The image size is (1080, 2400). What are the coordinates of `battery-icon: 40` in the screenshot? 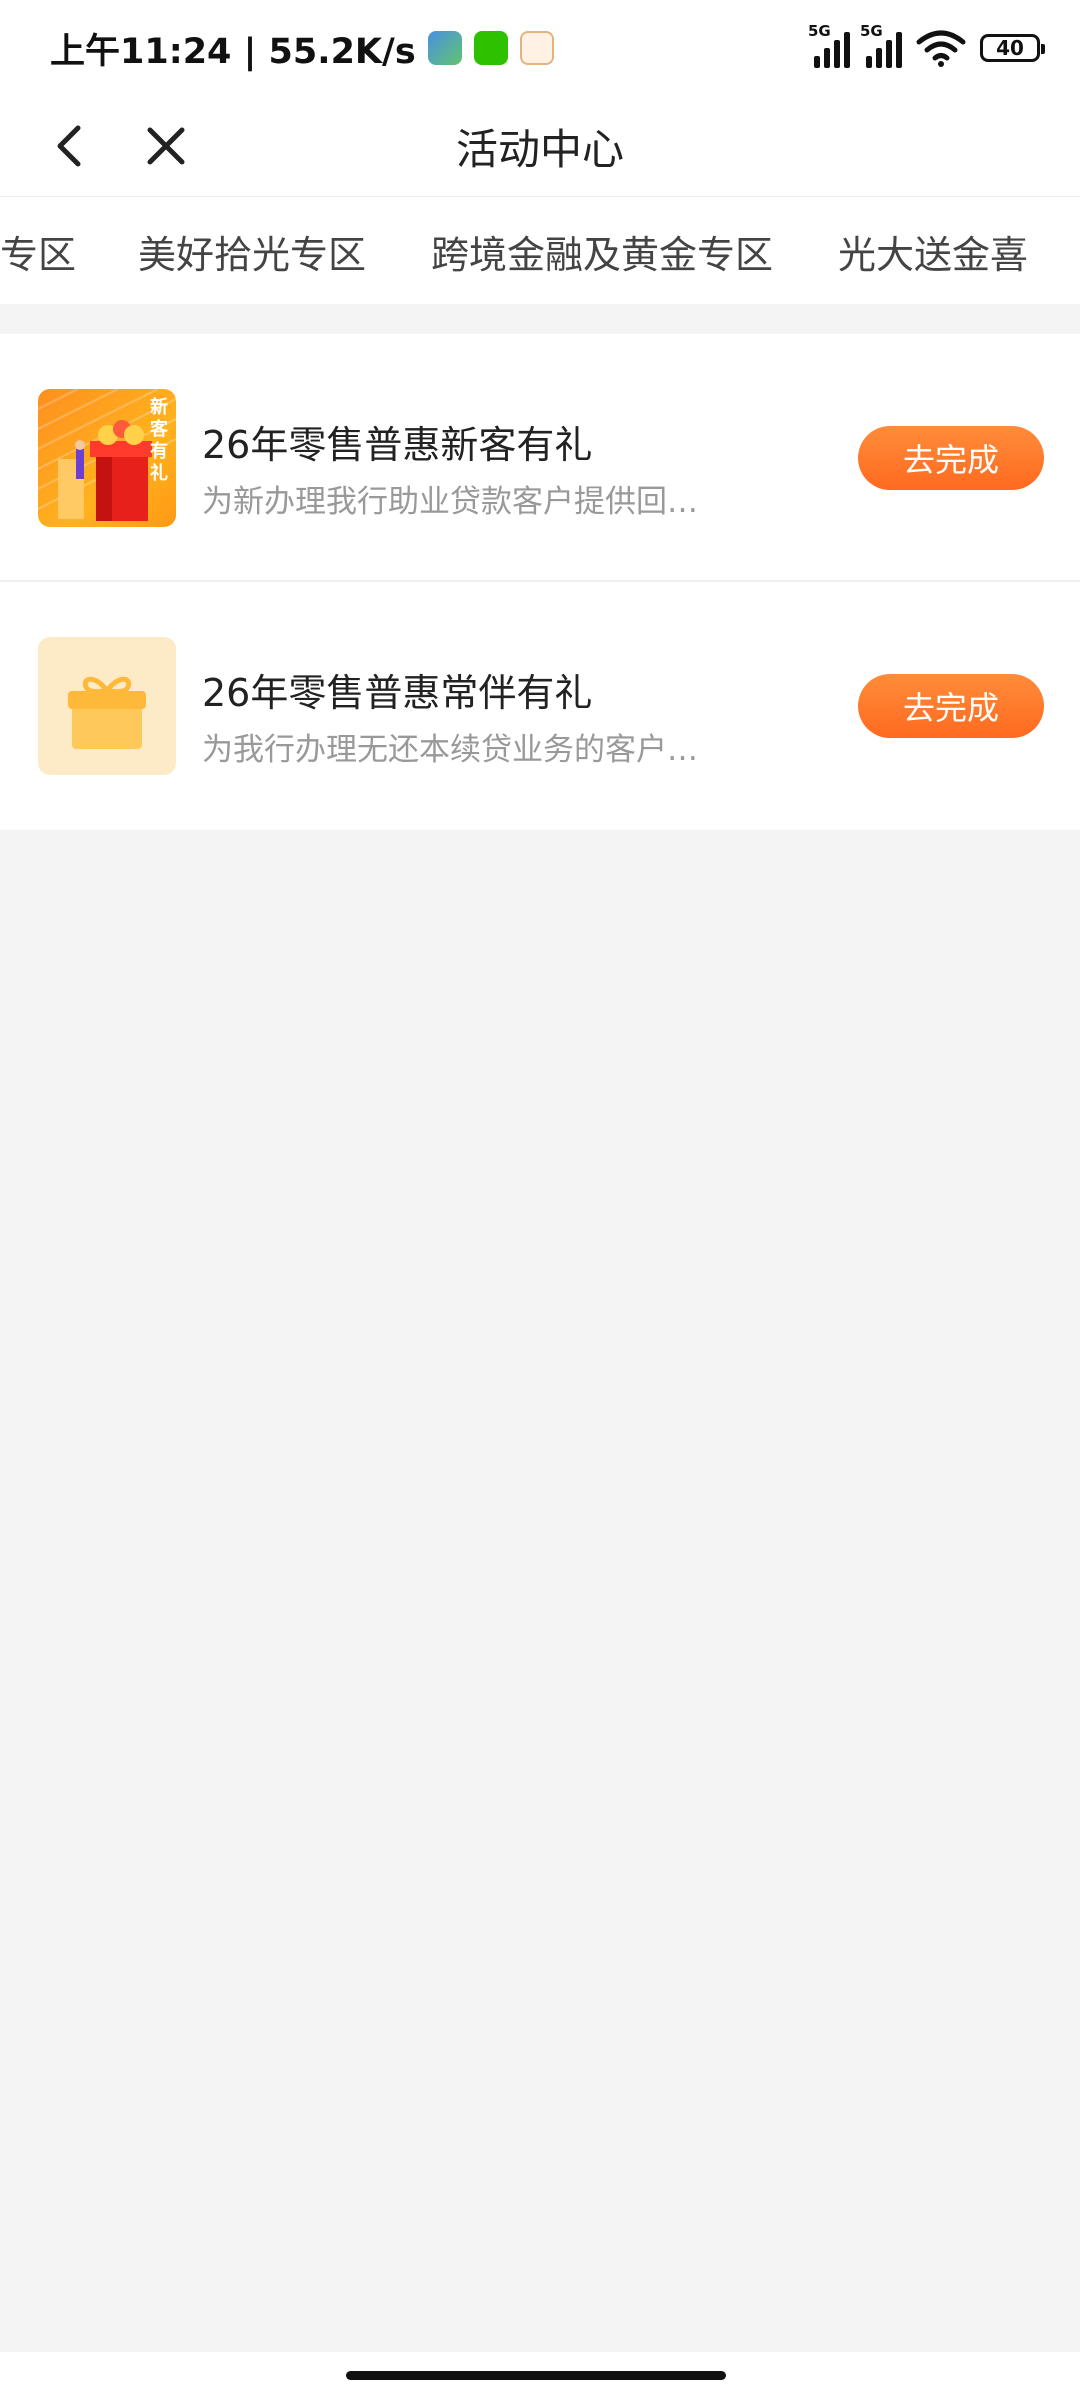 It's located at (1012, 48).